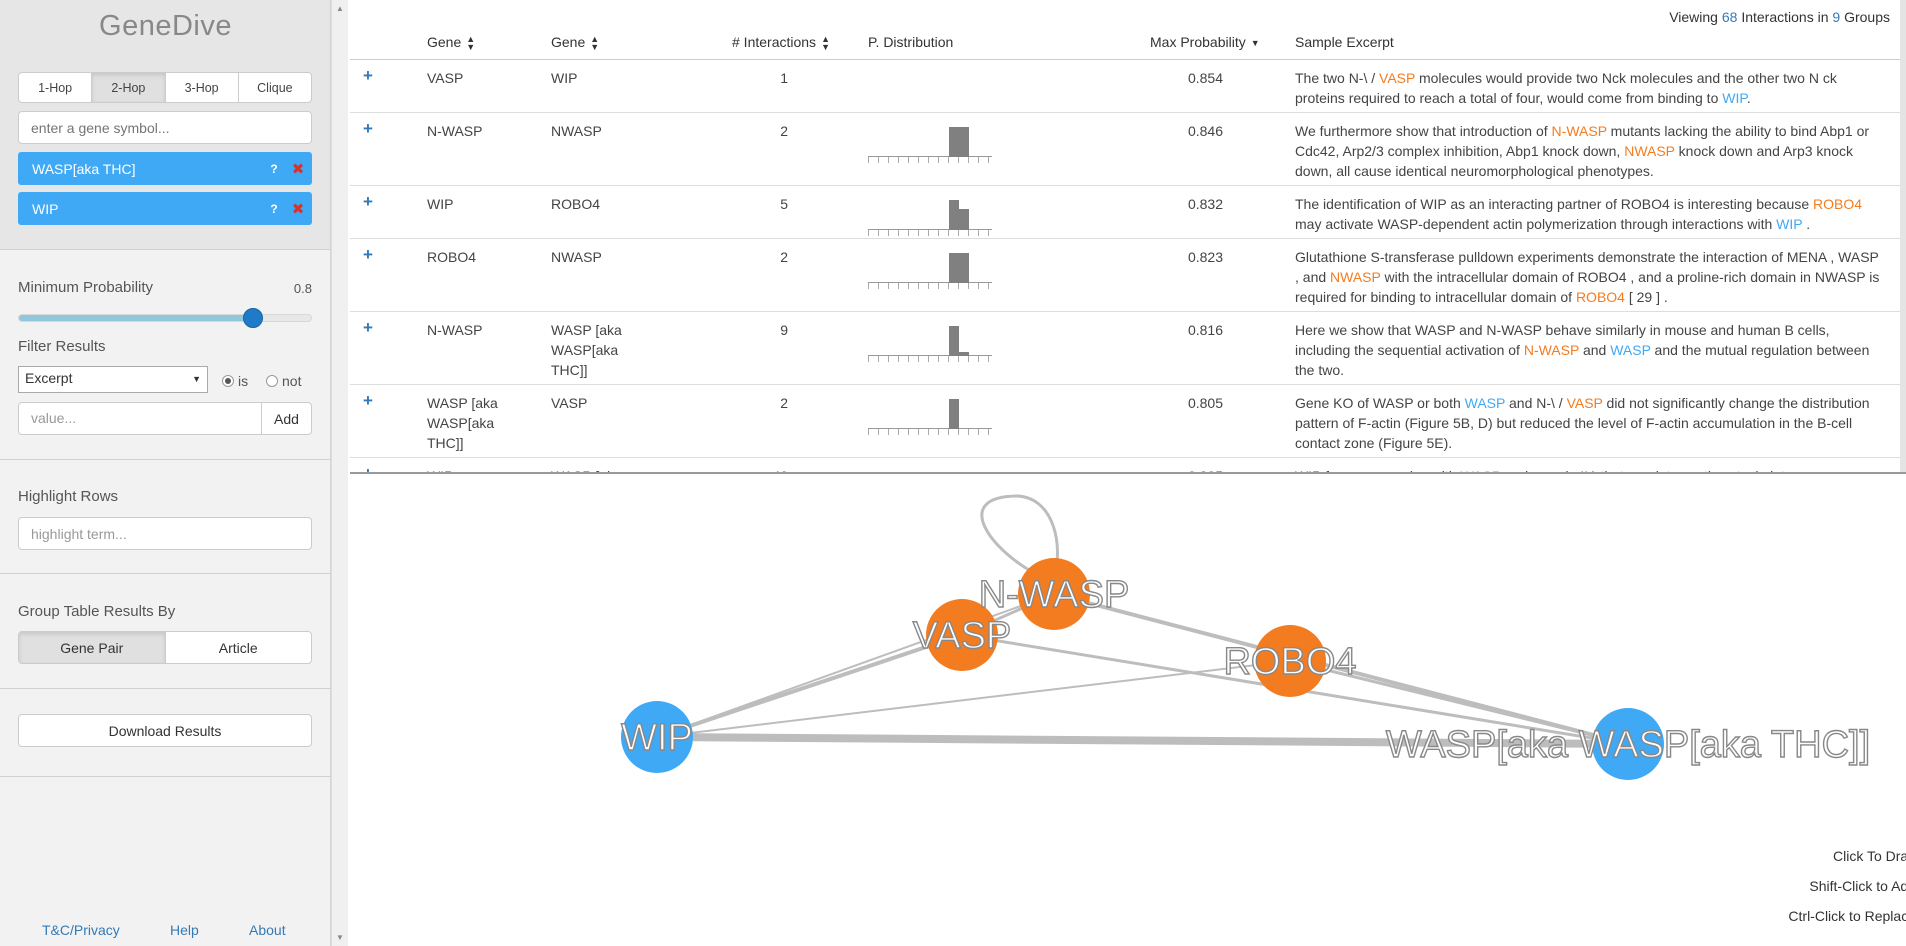  What do you see at coordinates (1536, 403) in the screenshot?
I see `excerpt-text: and N-\ /` at bounding box center [1536, 403].